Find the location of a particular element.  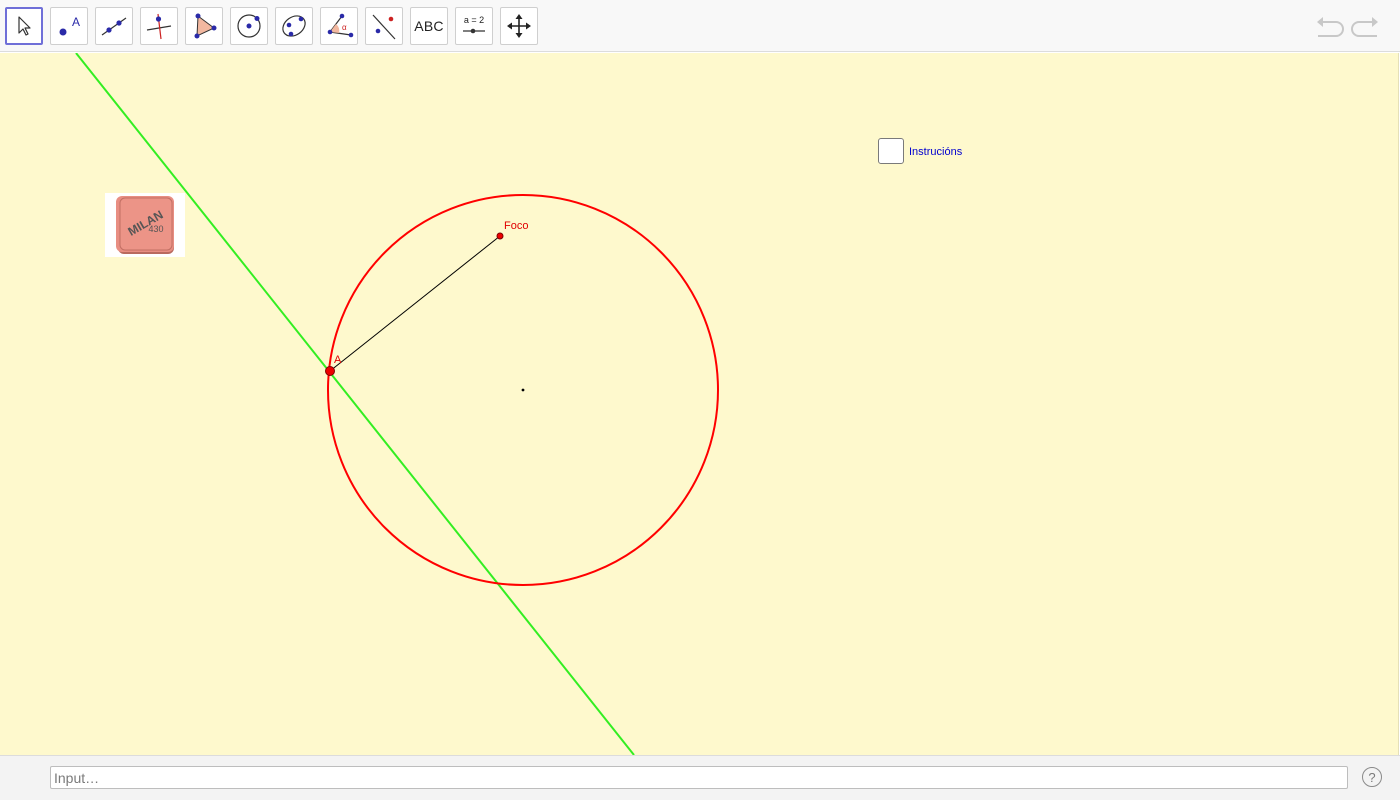

circle-center-point-icon is located at coordinates (249, 26).